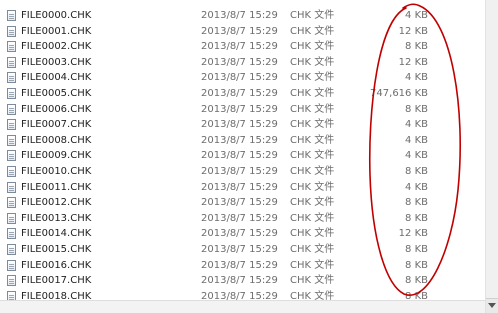 Image resolution: width=498 pixels, height=313 pixels. What do you see at coordinates (56, 15) in the screenshot?
I see `file-name: FILE0000.CHK` at bounding box center [56, 15].